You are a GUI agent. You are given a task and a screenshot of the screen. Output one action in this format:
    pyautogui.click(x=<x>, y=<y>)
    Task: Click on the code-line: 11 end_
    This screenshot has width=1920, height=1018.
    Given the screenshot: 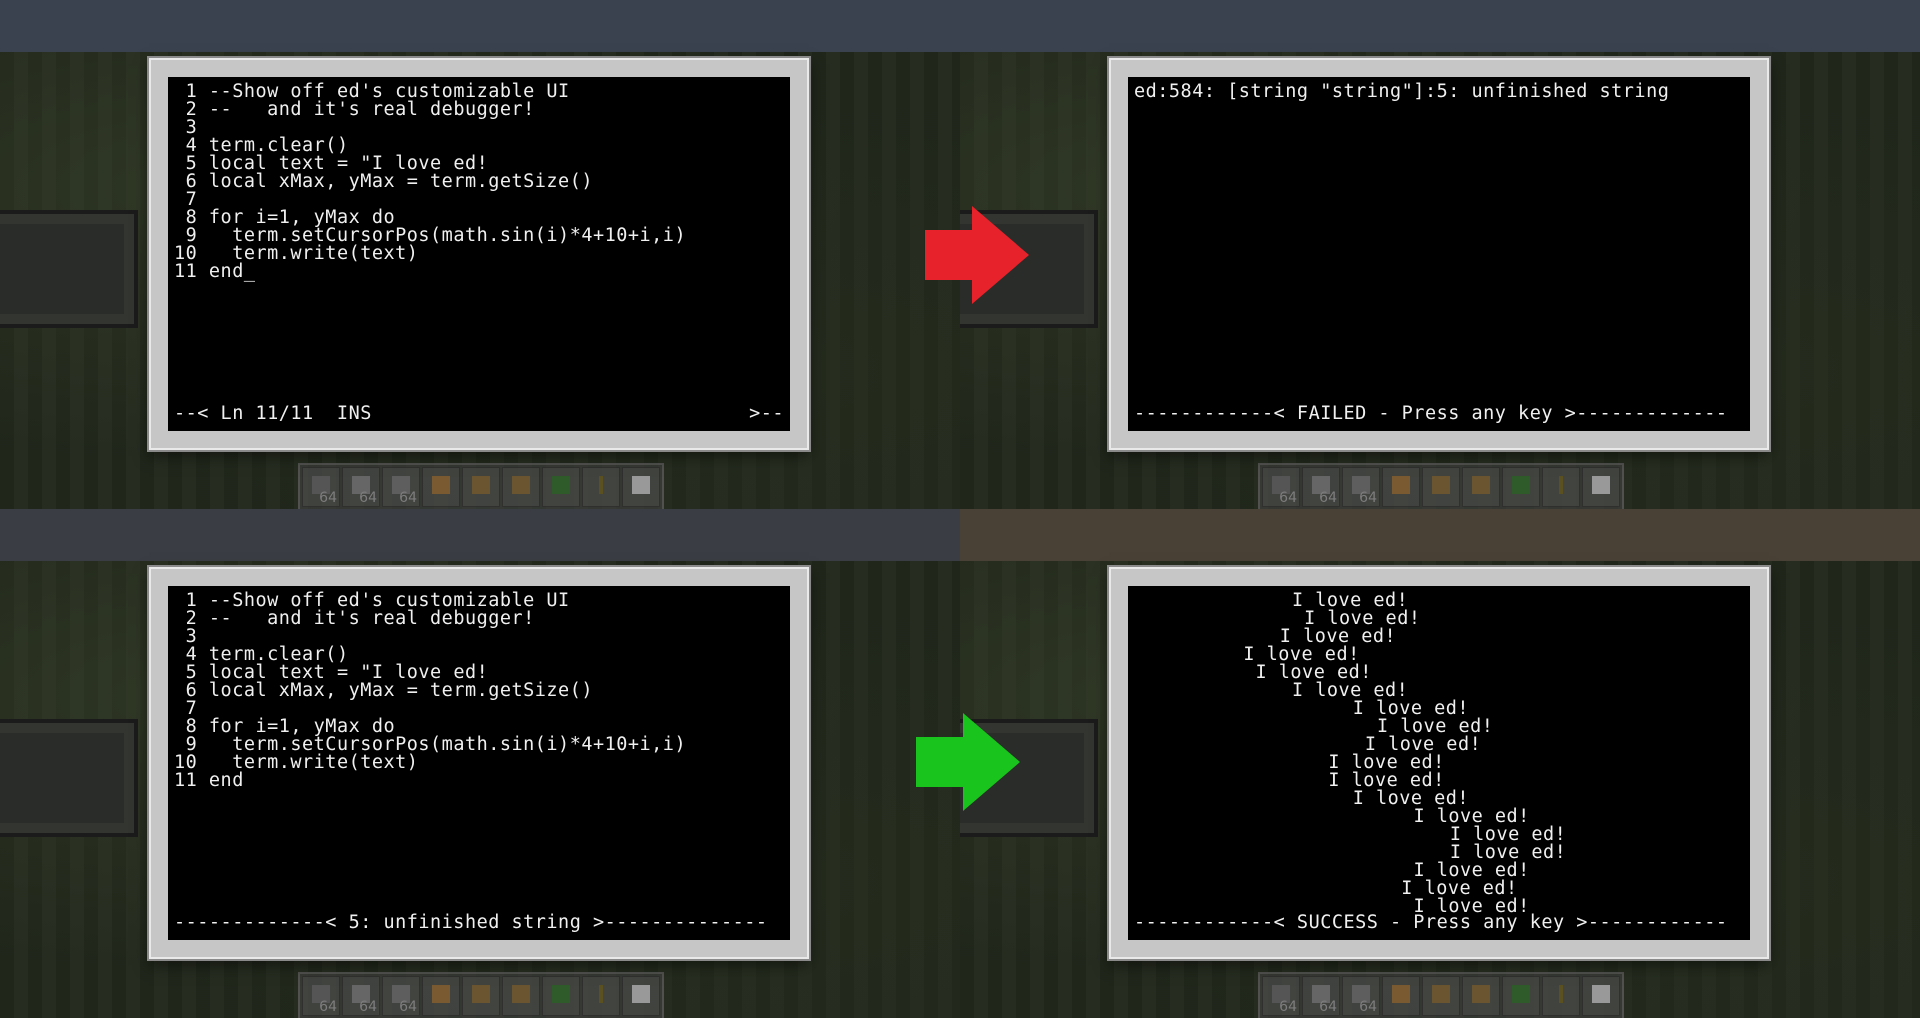 What is the action you would take?
    pyautogui.click(x=215, y=271)
    